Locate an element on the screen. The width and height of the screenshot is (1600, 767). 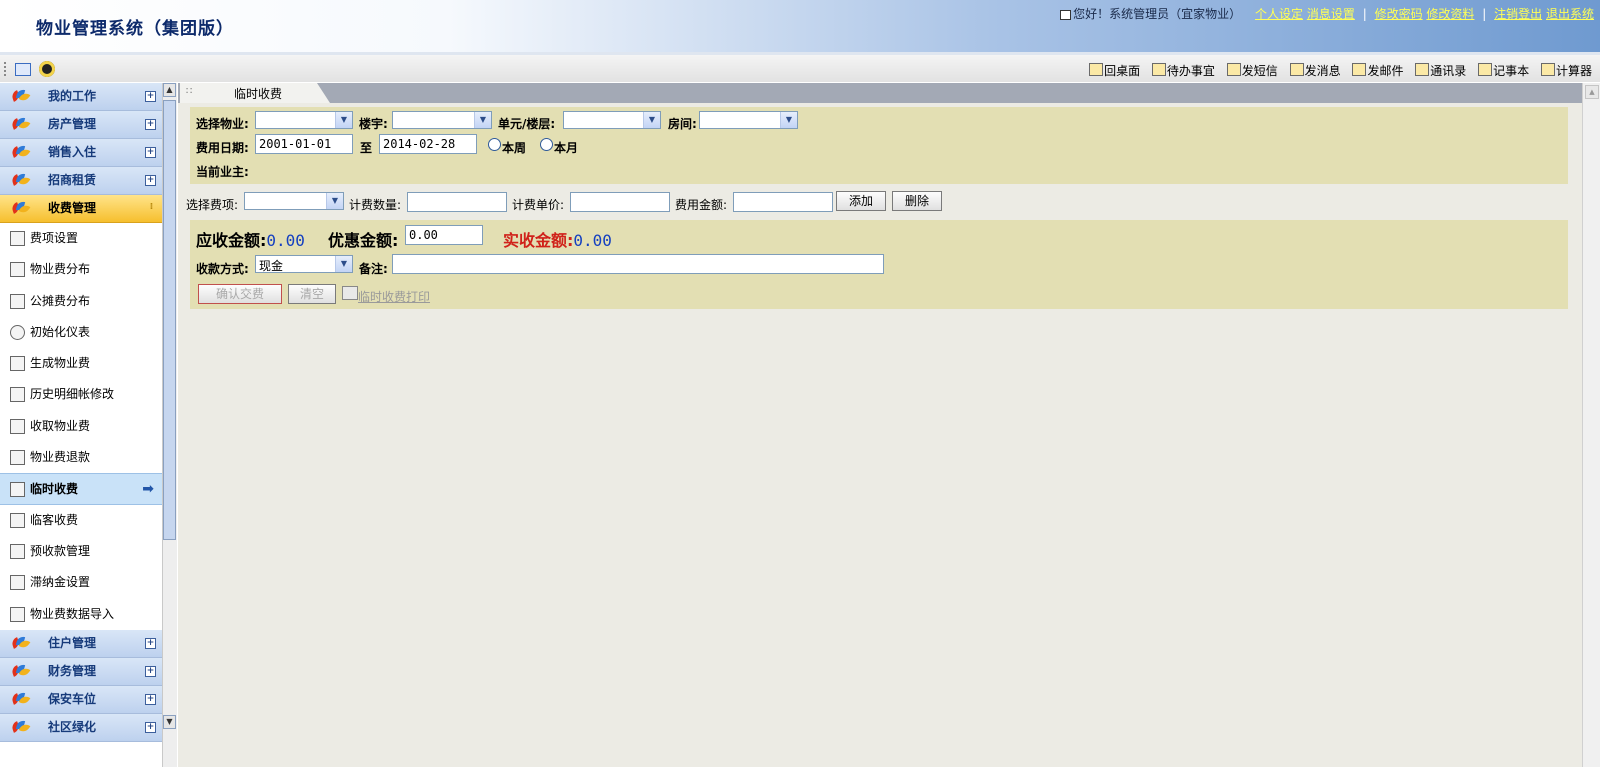
discount-input: 0.00 is located at coordinates (444, 235).